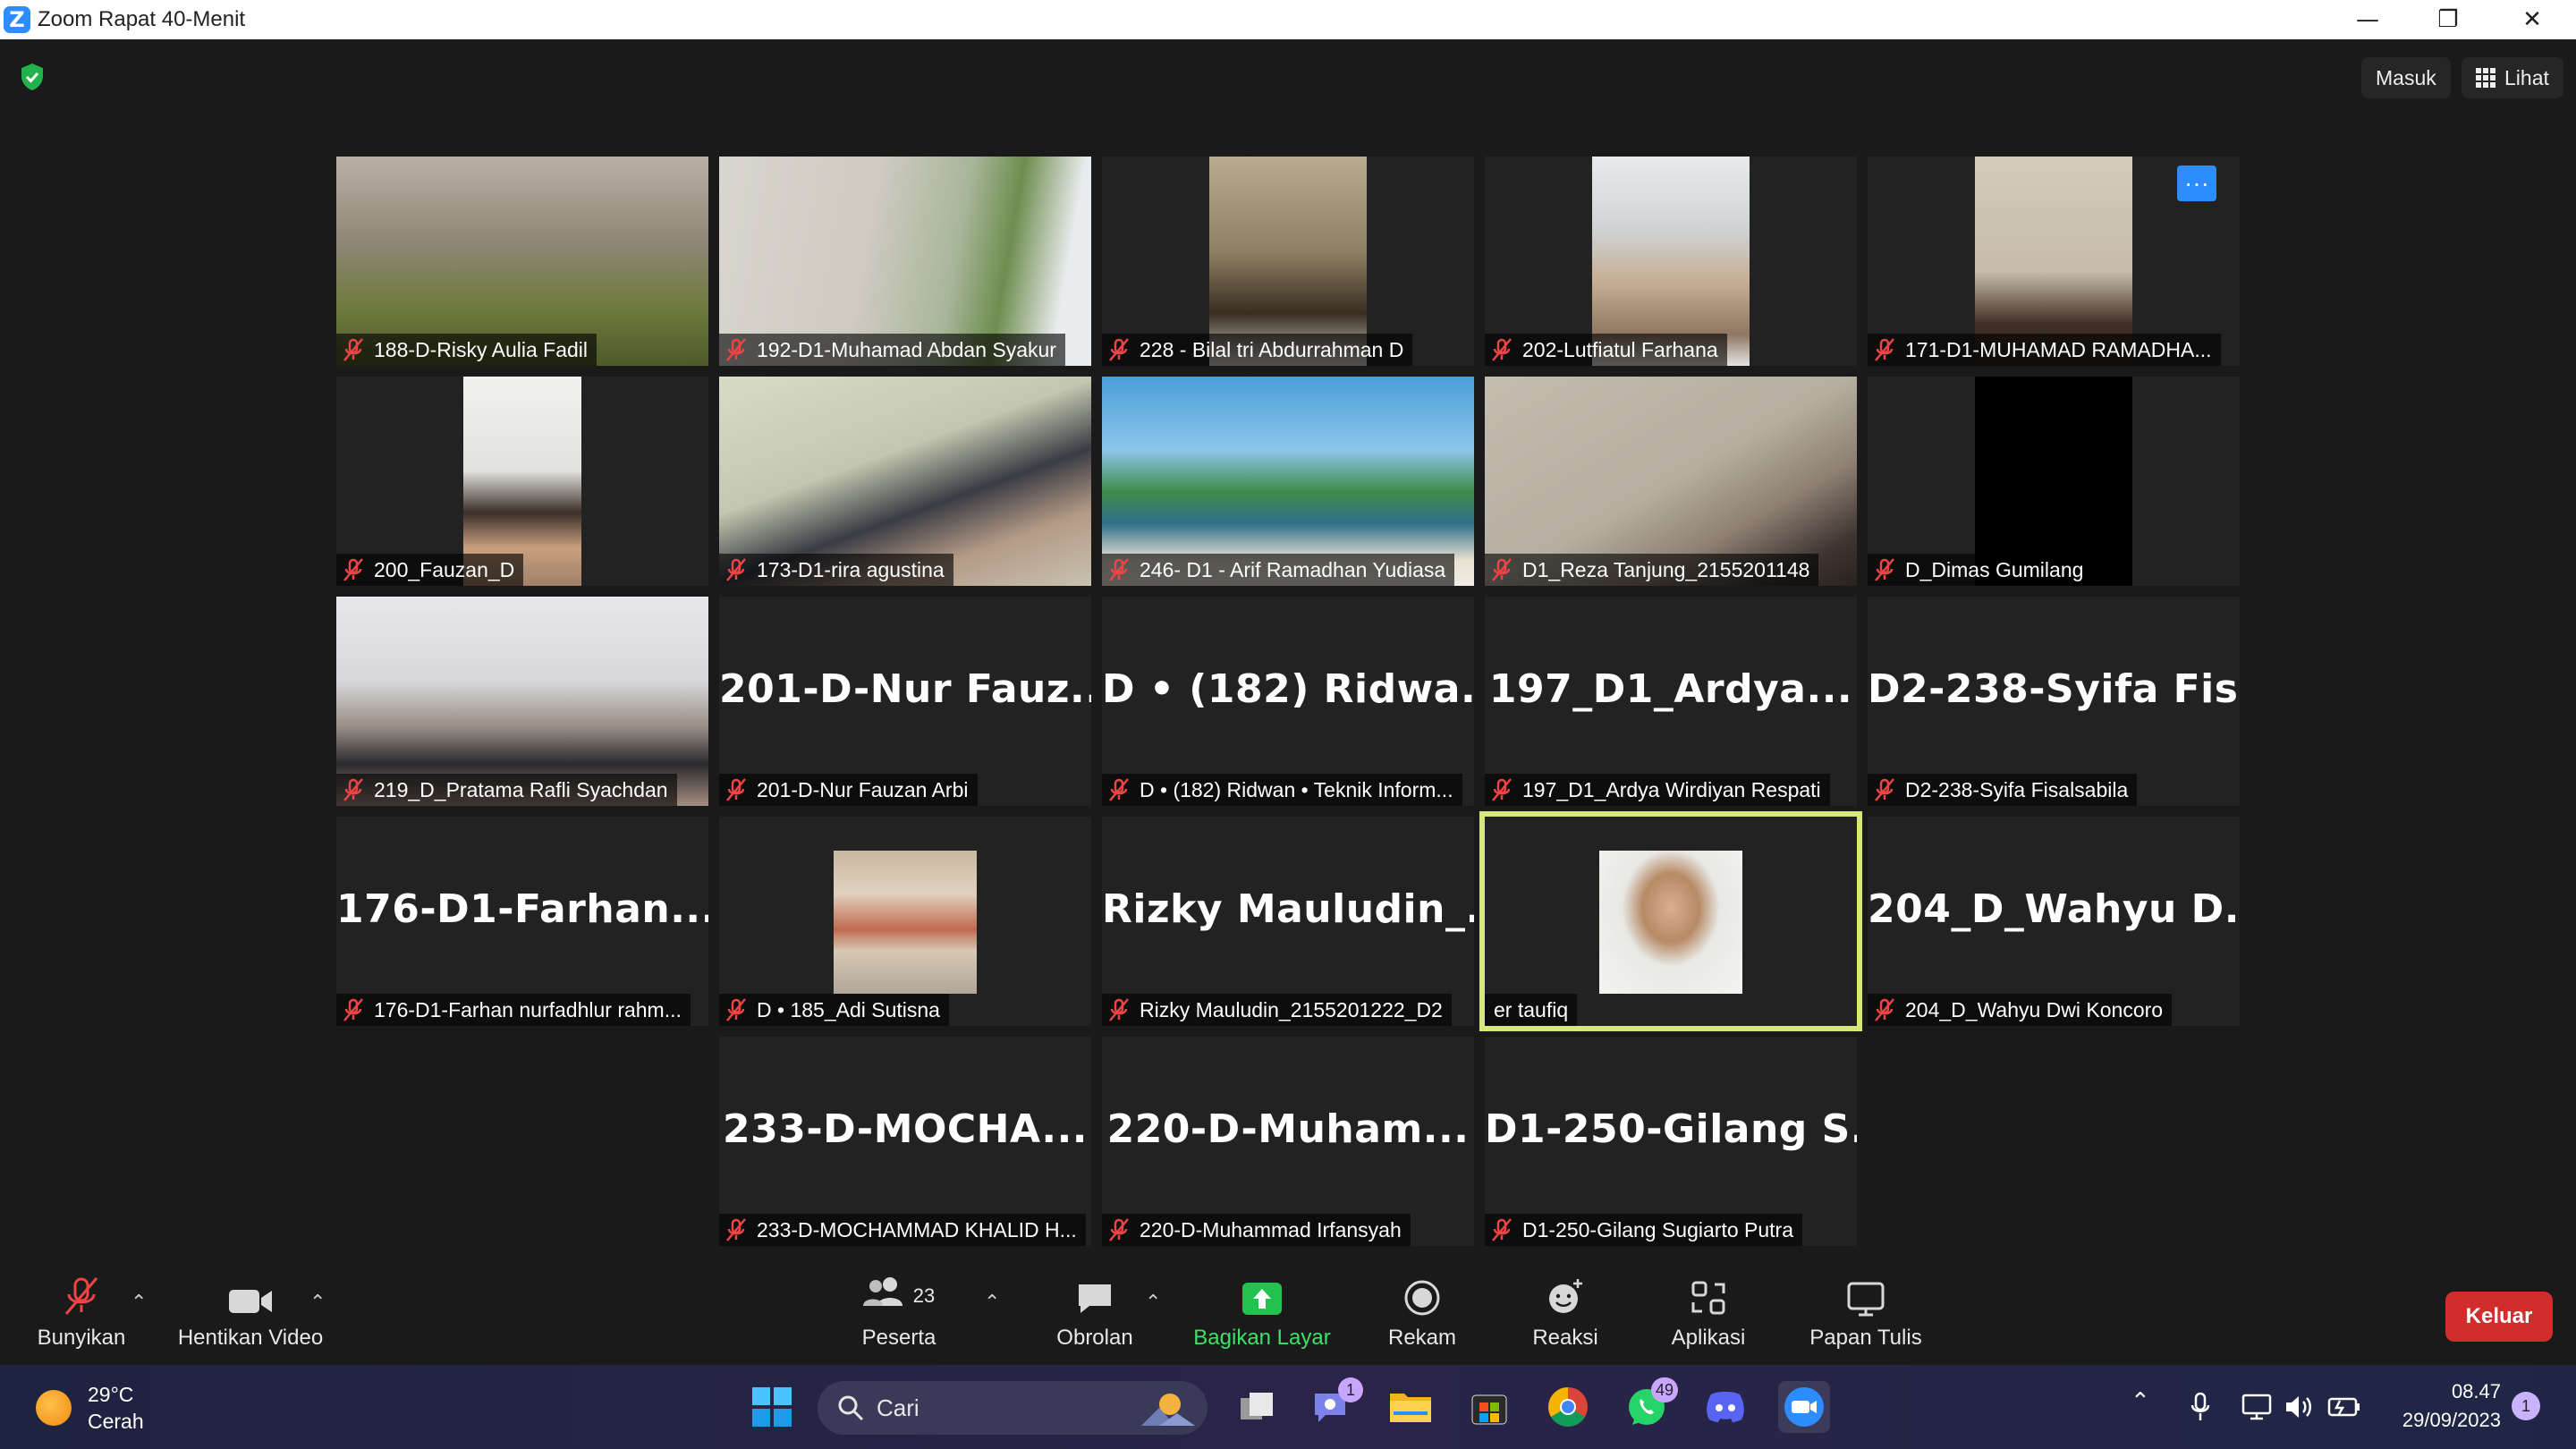 The height and width of the screenshot is (1449, 2576). What do you see at coordinates (1095, 1315) in the screenshot?
I see `chat-button: Obrolan` at bounding box center [1095, 1315].